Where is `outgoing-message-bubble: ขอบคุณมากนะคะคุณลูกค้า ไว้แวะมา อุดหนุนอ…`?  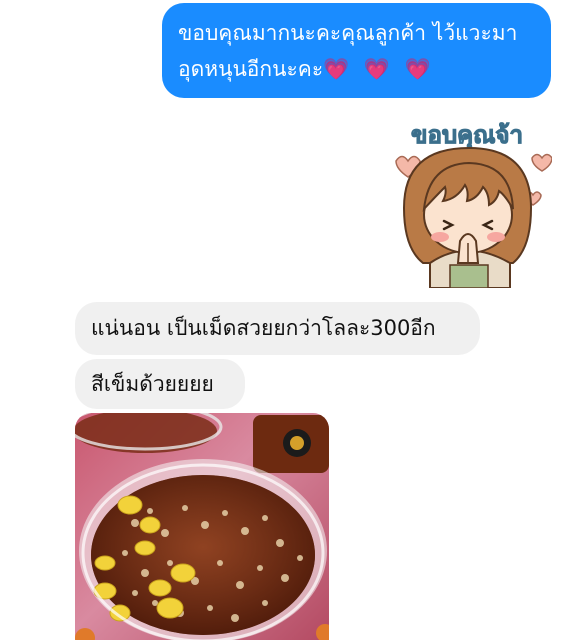 outgoing-message-bubble: ขอบคุณมากนะคะคุณลูกค้า ไว้แวะมา อุดหนุนอ… is located at coordinates (356, 50).